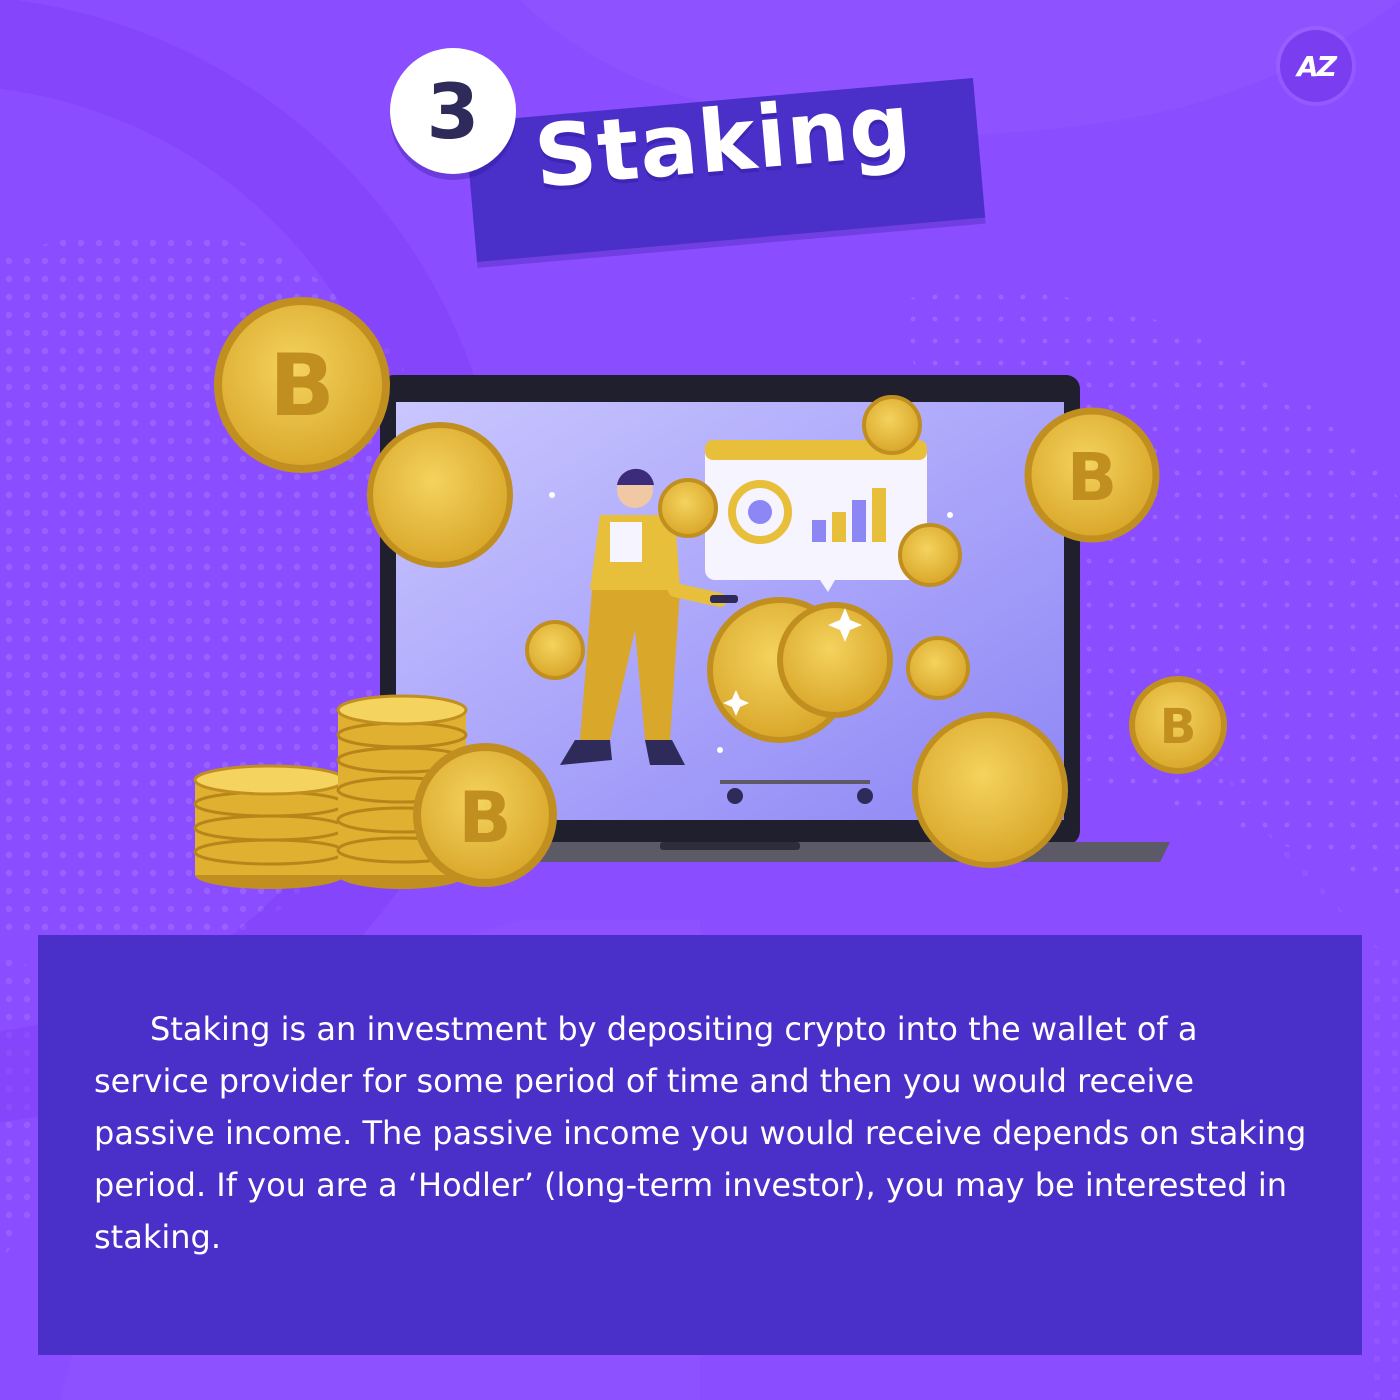 The height and width of the screenshot is (1400, 1400). I want to click on bitcoin-coin-right-top: B, so click(1092, 475).